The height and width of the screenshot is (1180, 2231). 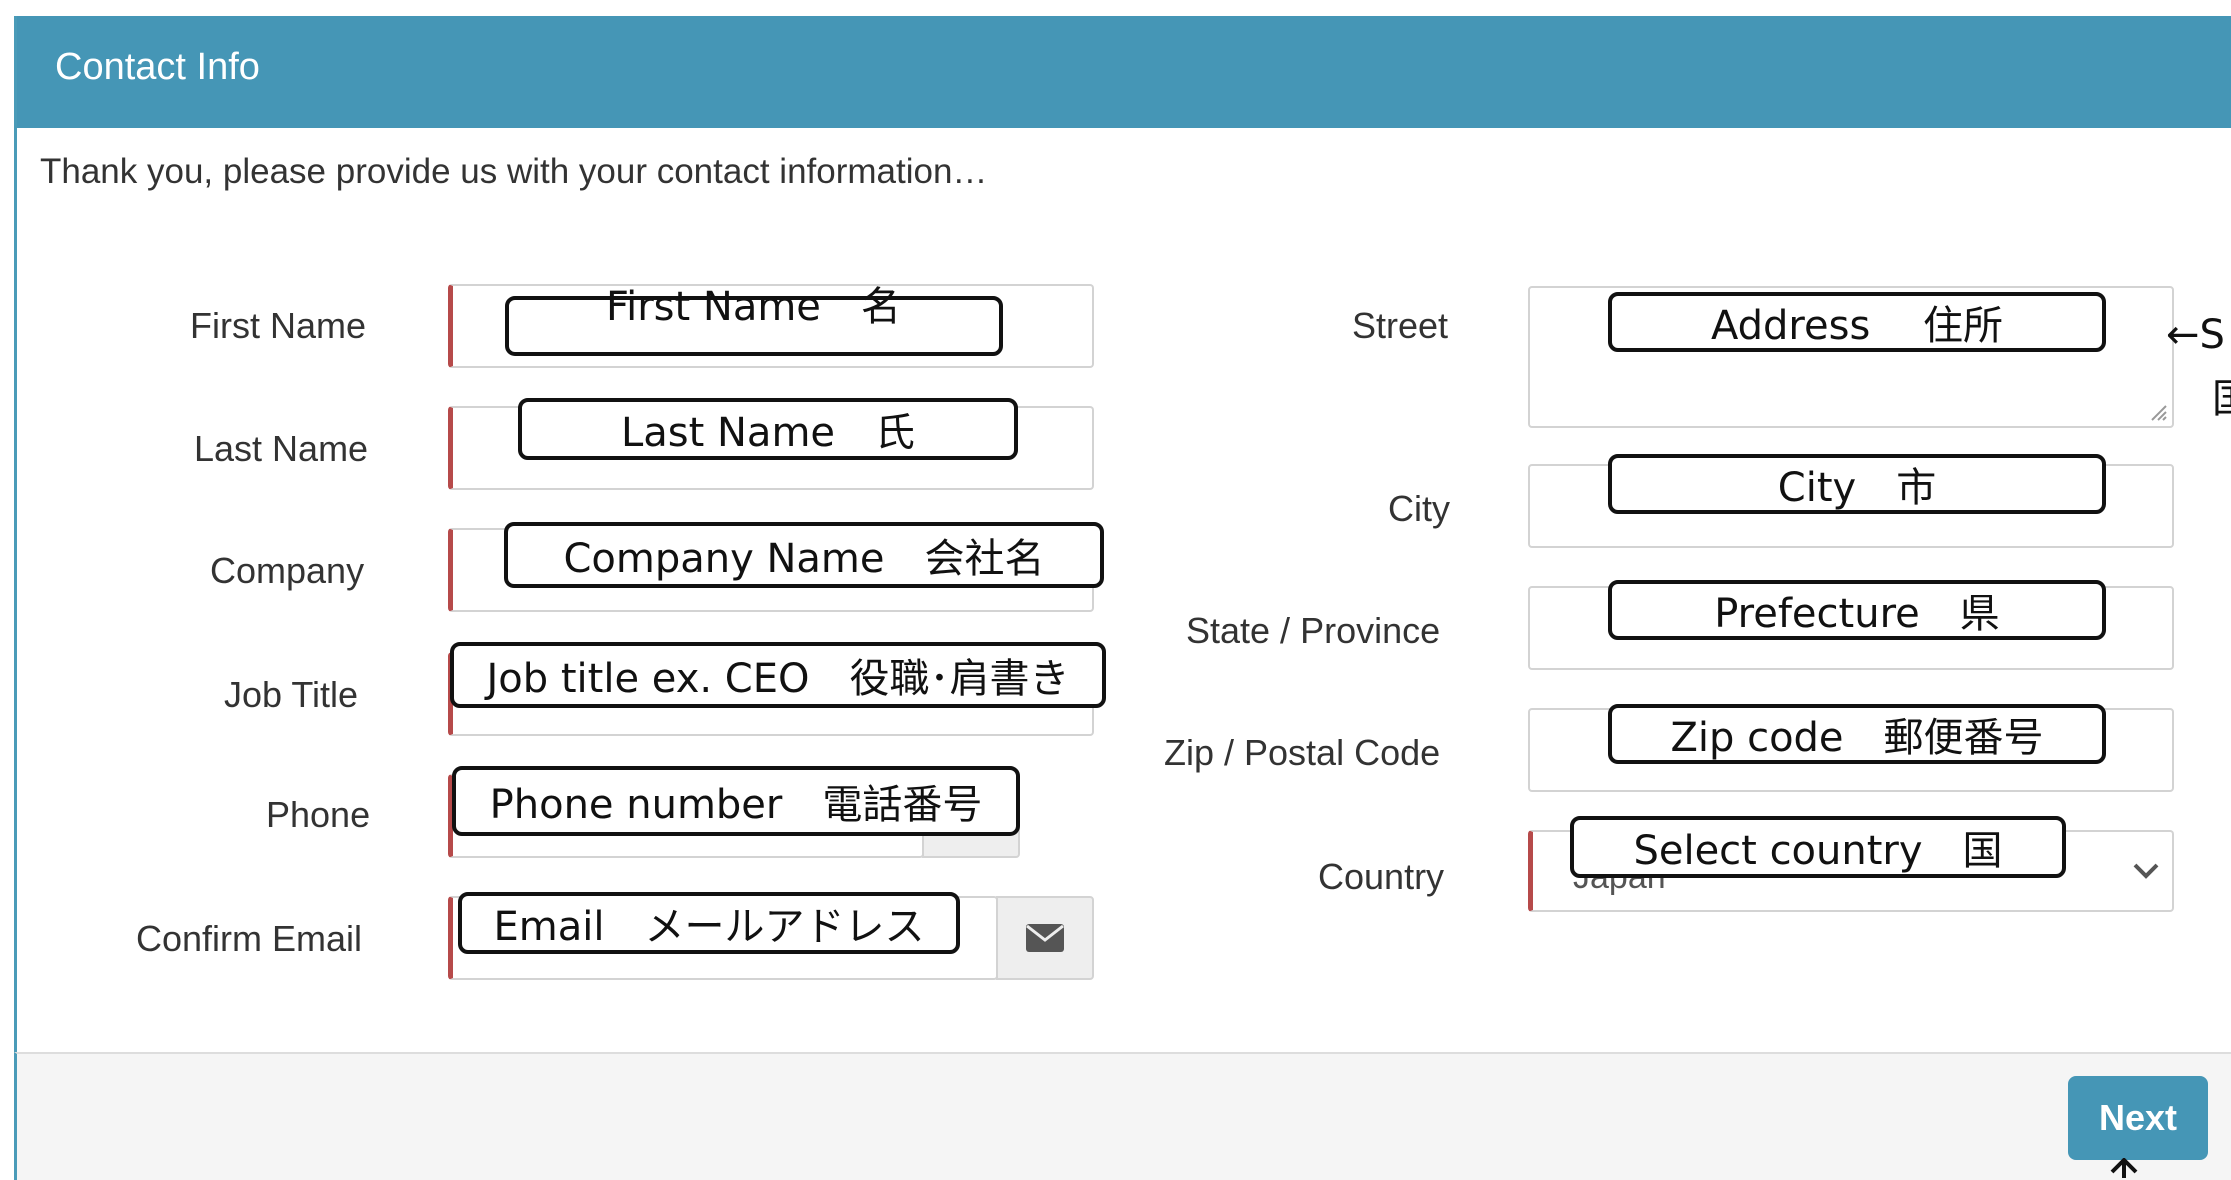 I want to click on zip-label: Zip / Postal Code, so click(x=1302, y=752).